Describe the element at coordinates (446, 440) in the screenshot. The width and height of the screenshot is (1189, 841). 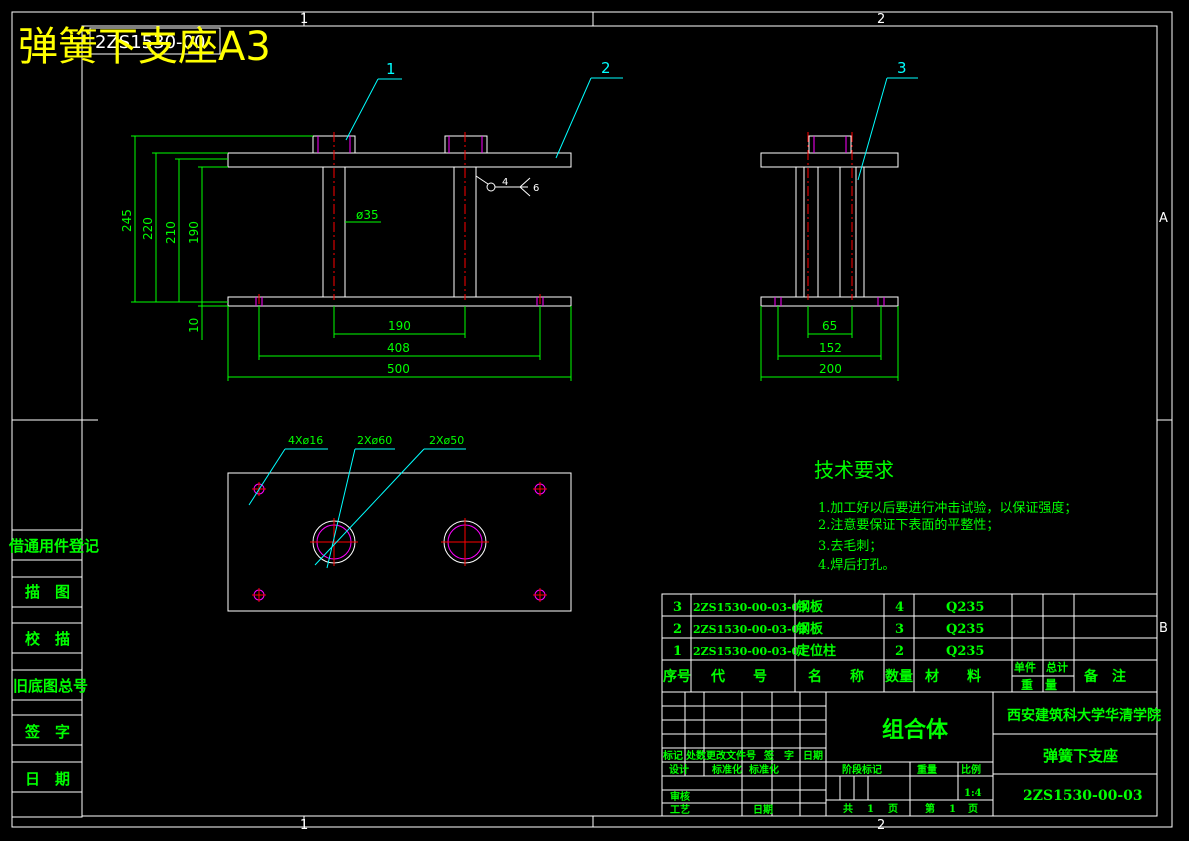
I see `holes-50: 2Xø50` at that location.